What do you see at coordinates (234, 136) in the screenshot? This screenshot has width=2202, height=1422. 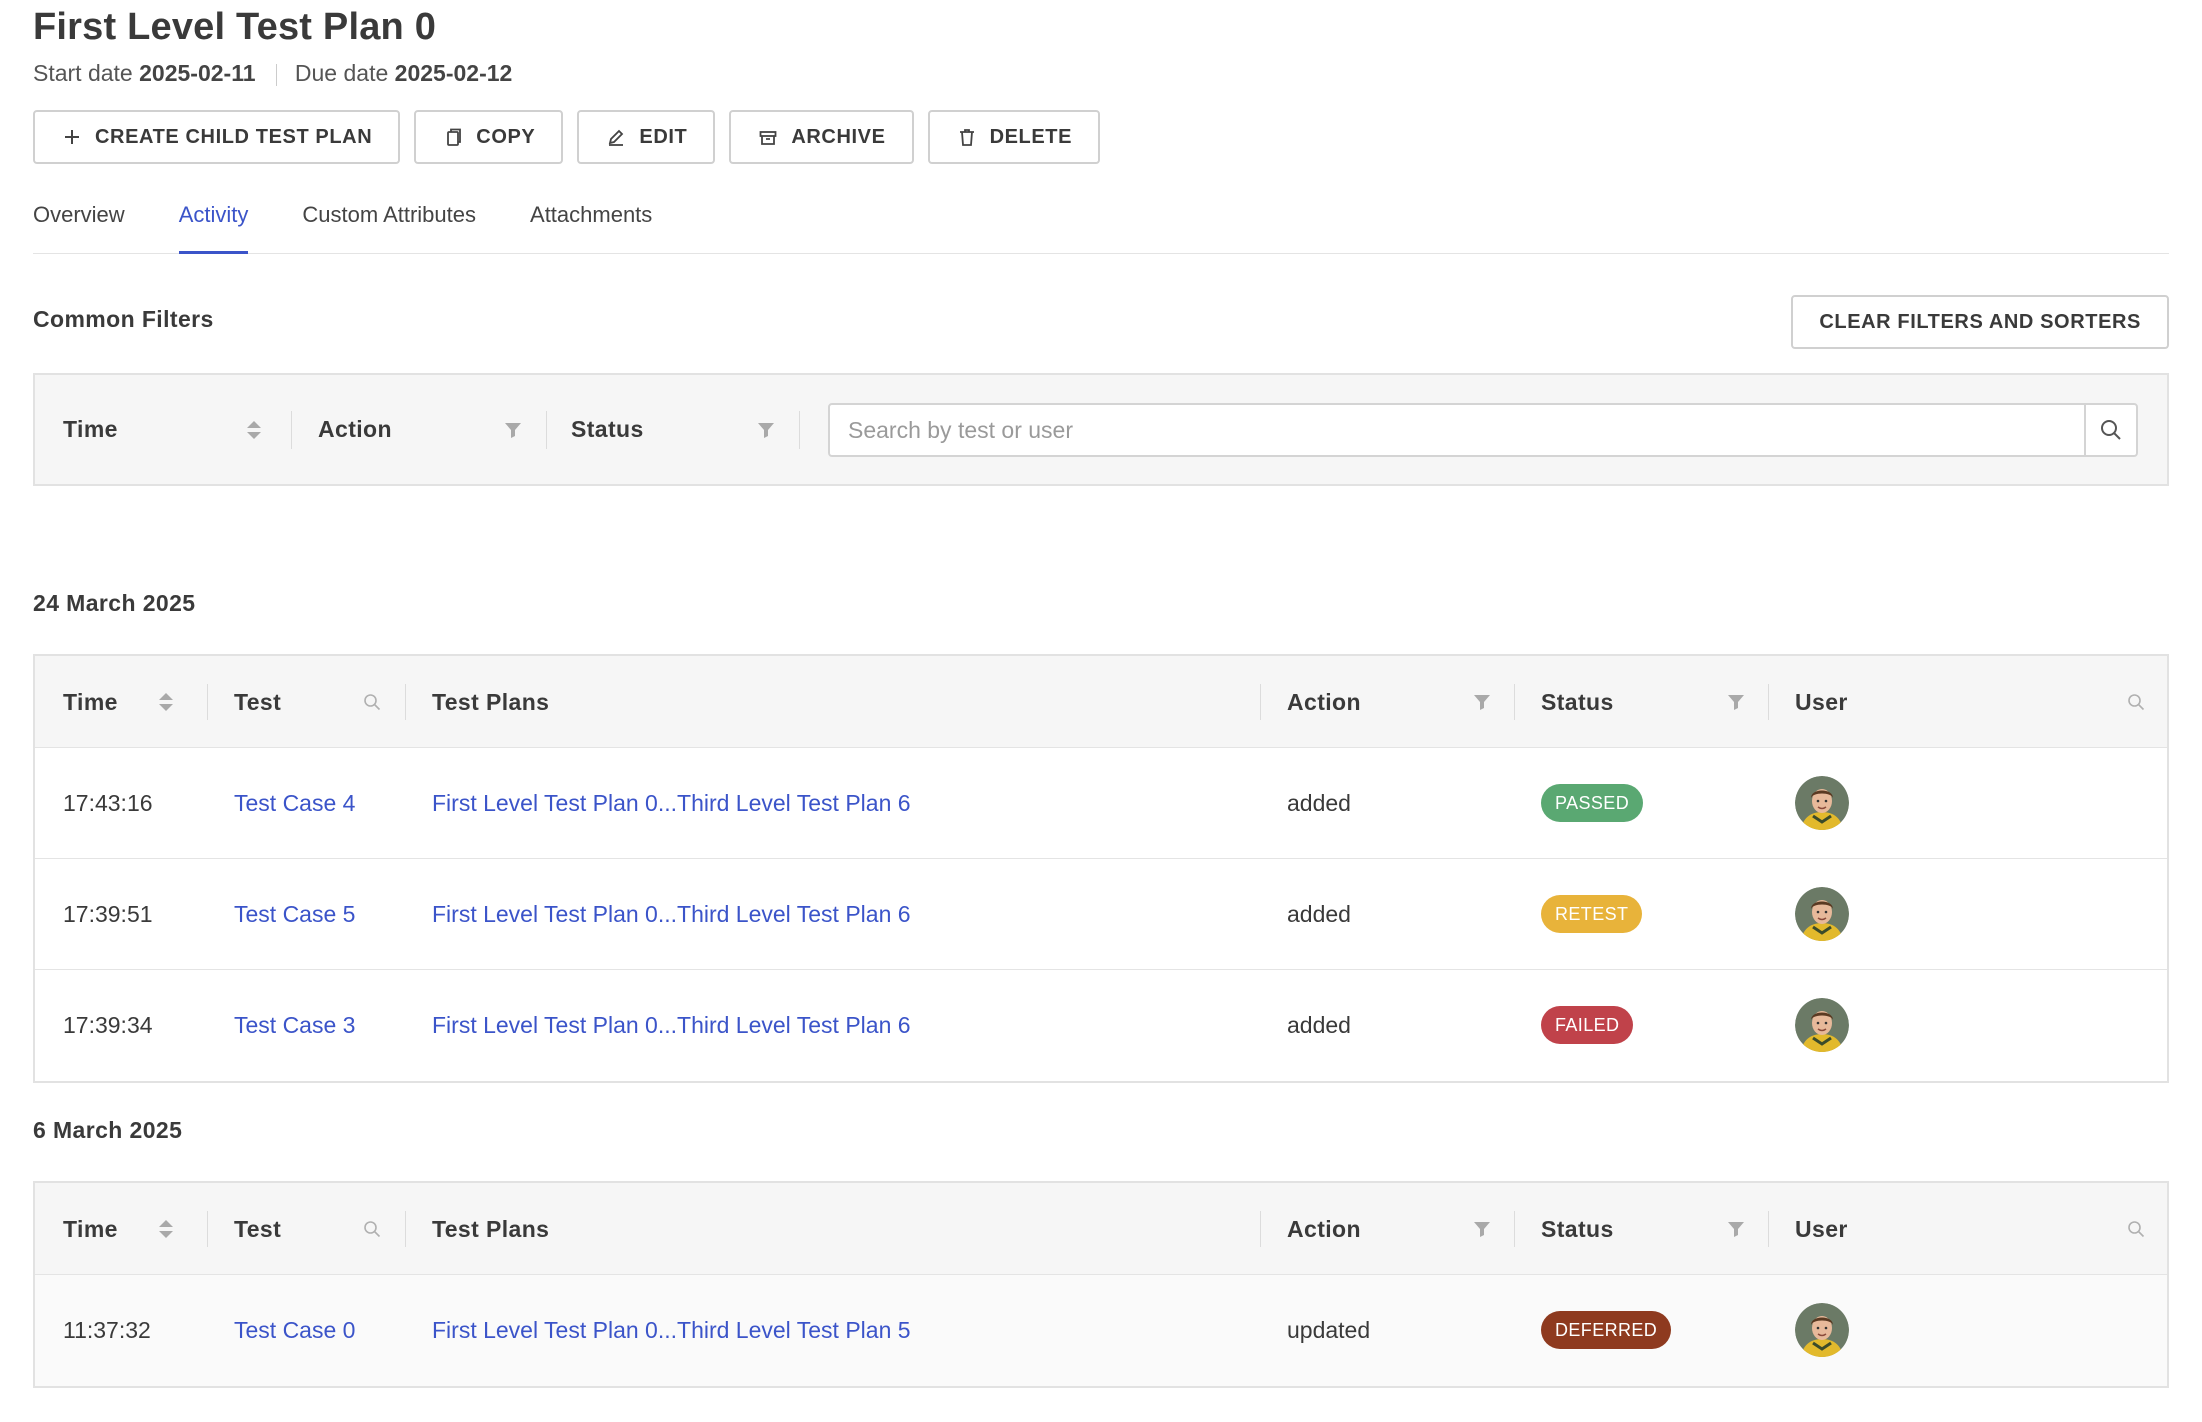 I see `create-child-label: CREATE CHILD TEST PLAN` at bounding box center [234, 136].